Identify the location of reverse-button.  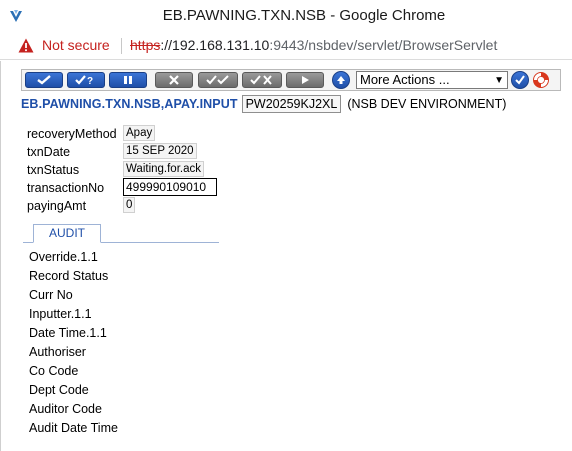
(262, 80).